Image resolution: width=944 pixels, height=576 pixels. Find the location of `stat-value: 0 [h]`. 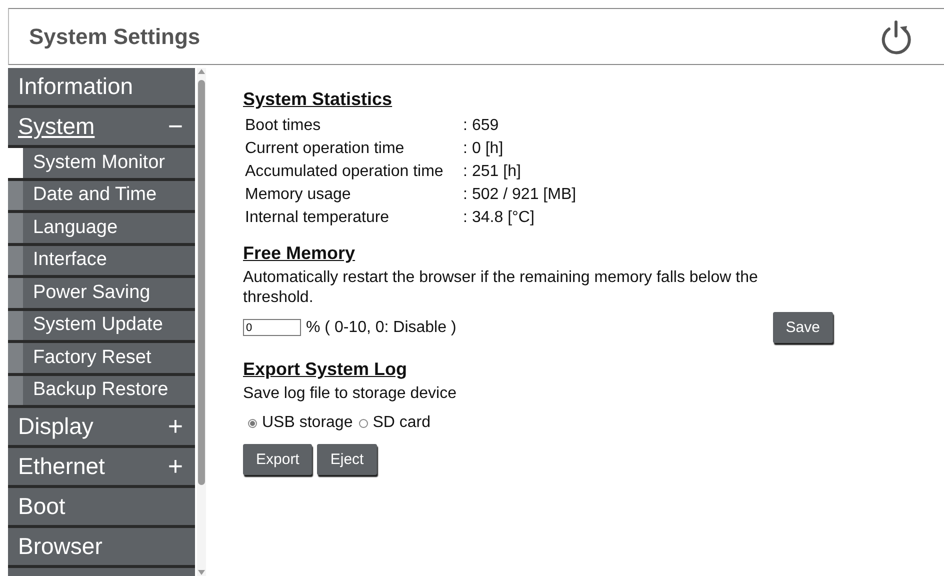

stat-value: 0 [h] is located at coordinates (488, 148).